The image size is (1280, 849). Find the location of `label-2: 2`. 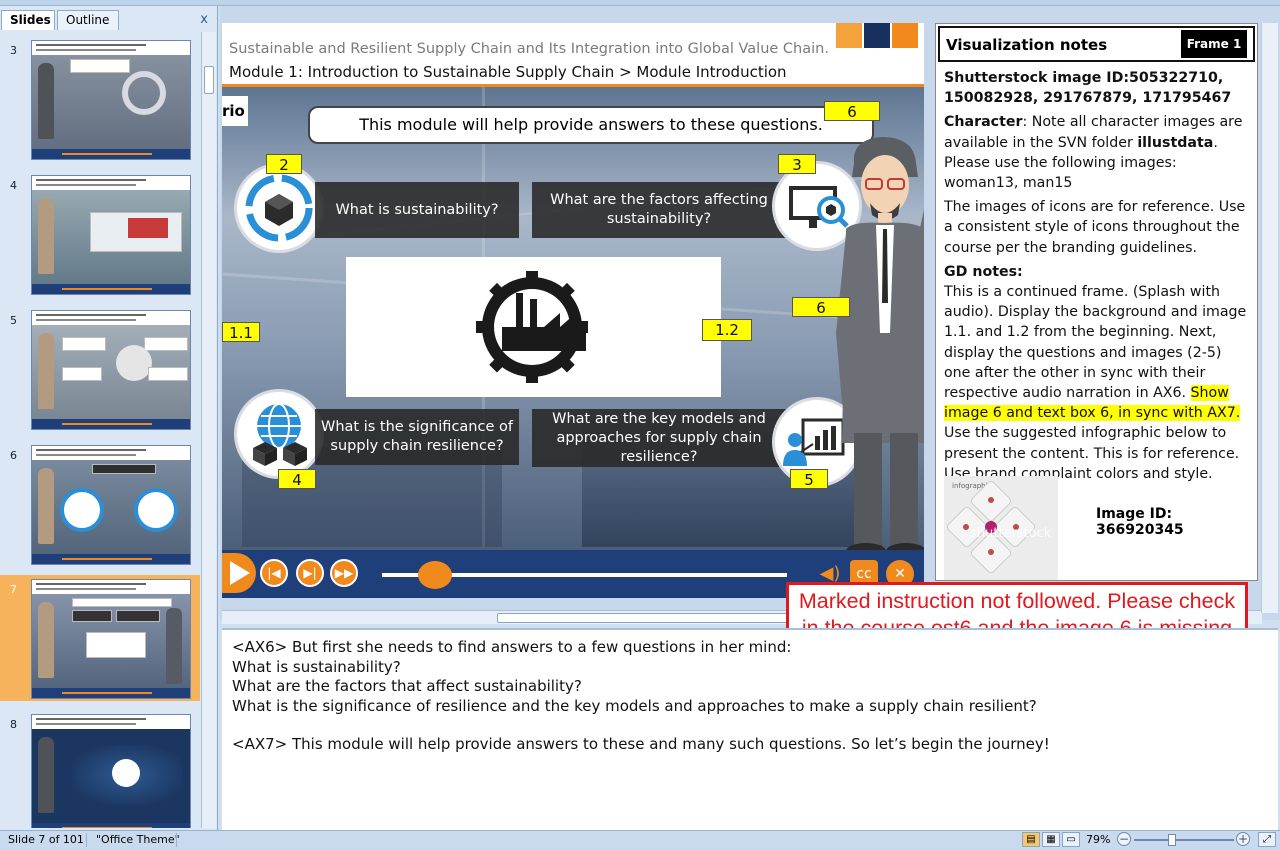

label-2: 2 is located at coordinates (284, 164).